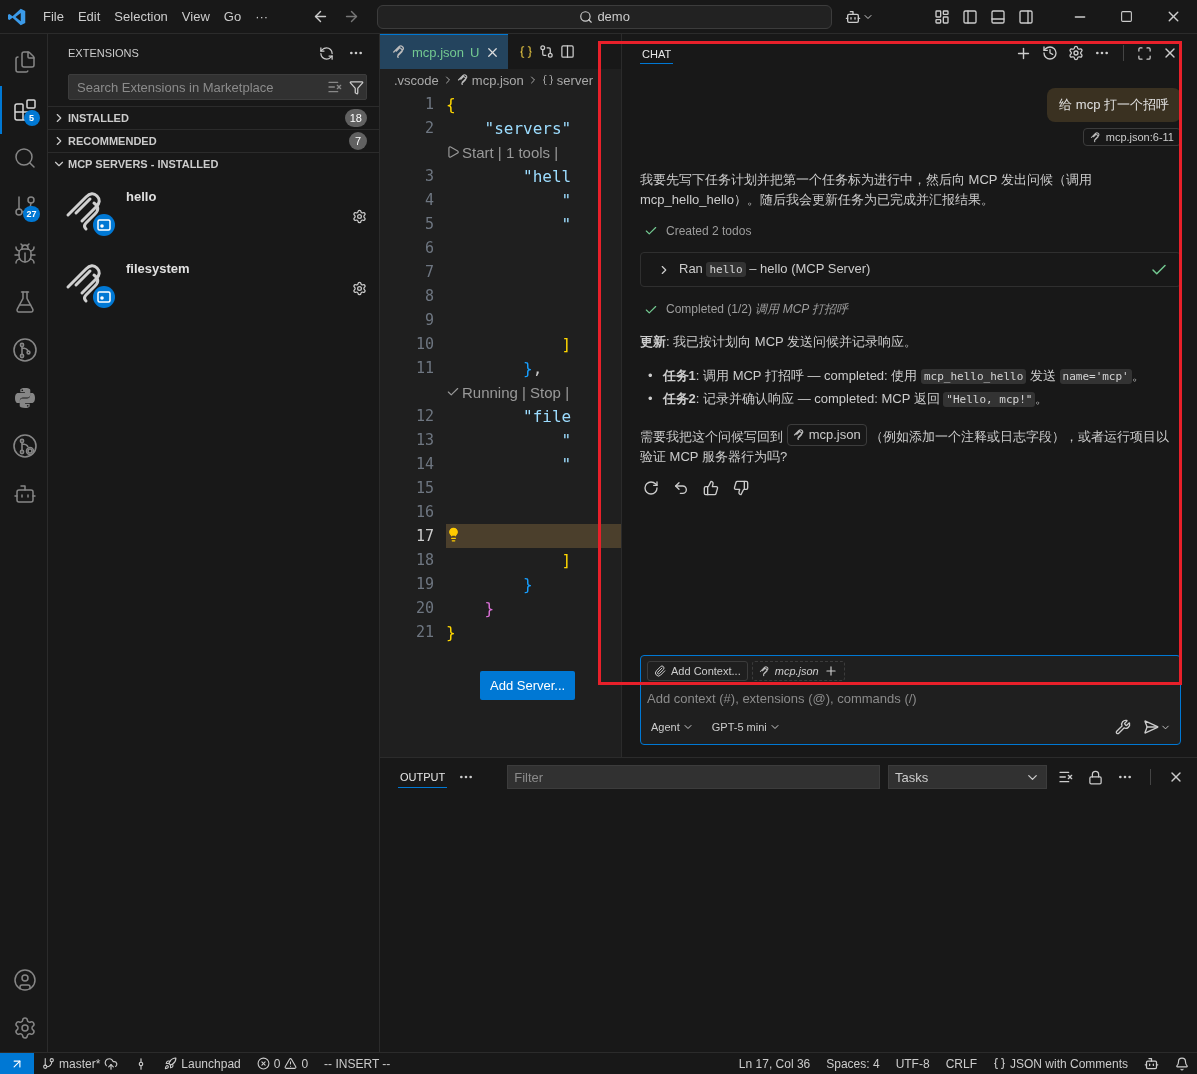  Describe the element at coordinates (532, 368) in the screenshot. I see `code-text: },` at that location.